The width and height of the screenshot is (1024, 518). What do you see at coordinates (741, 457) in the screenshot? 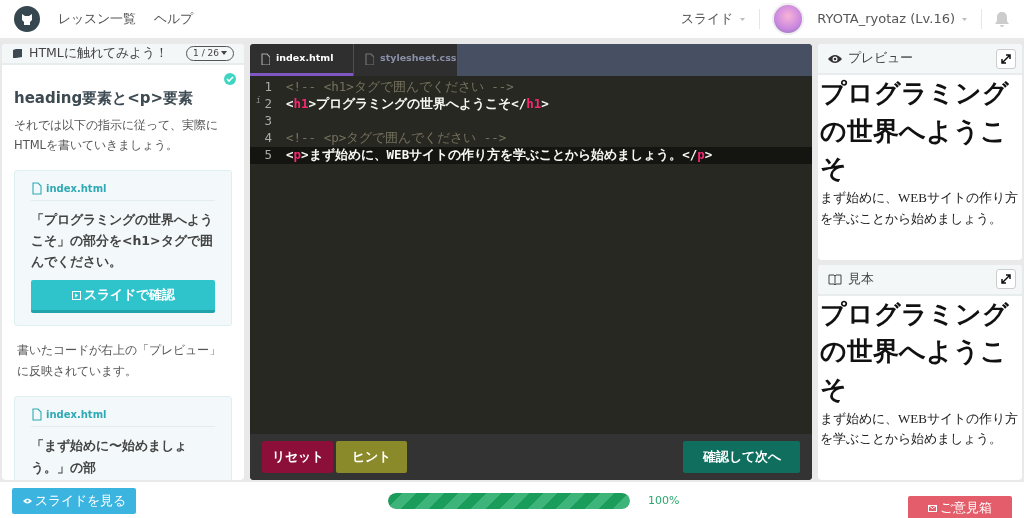
I see `submit-button: 確認して次へ` at bounding box center [741, 457].